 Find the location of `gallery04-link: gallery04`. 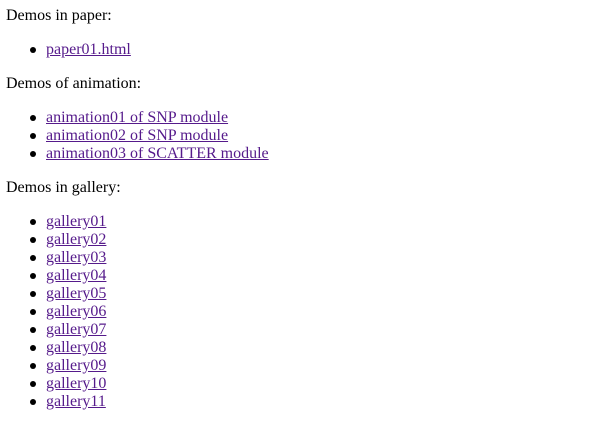

gallery04-link: gallery04 is located at coordinates (76, 275).